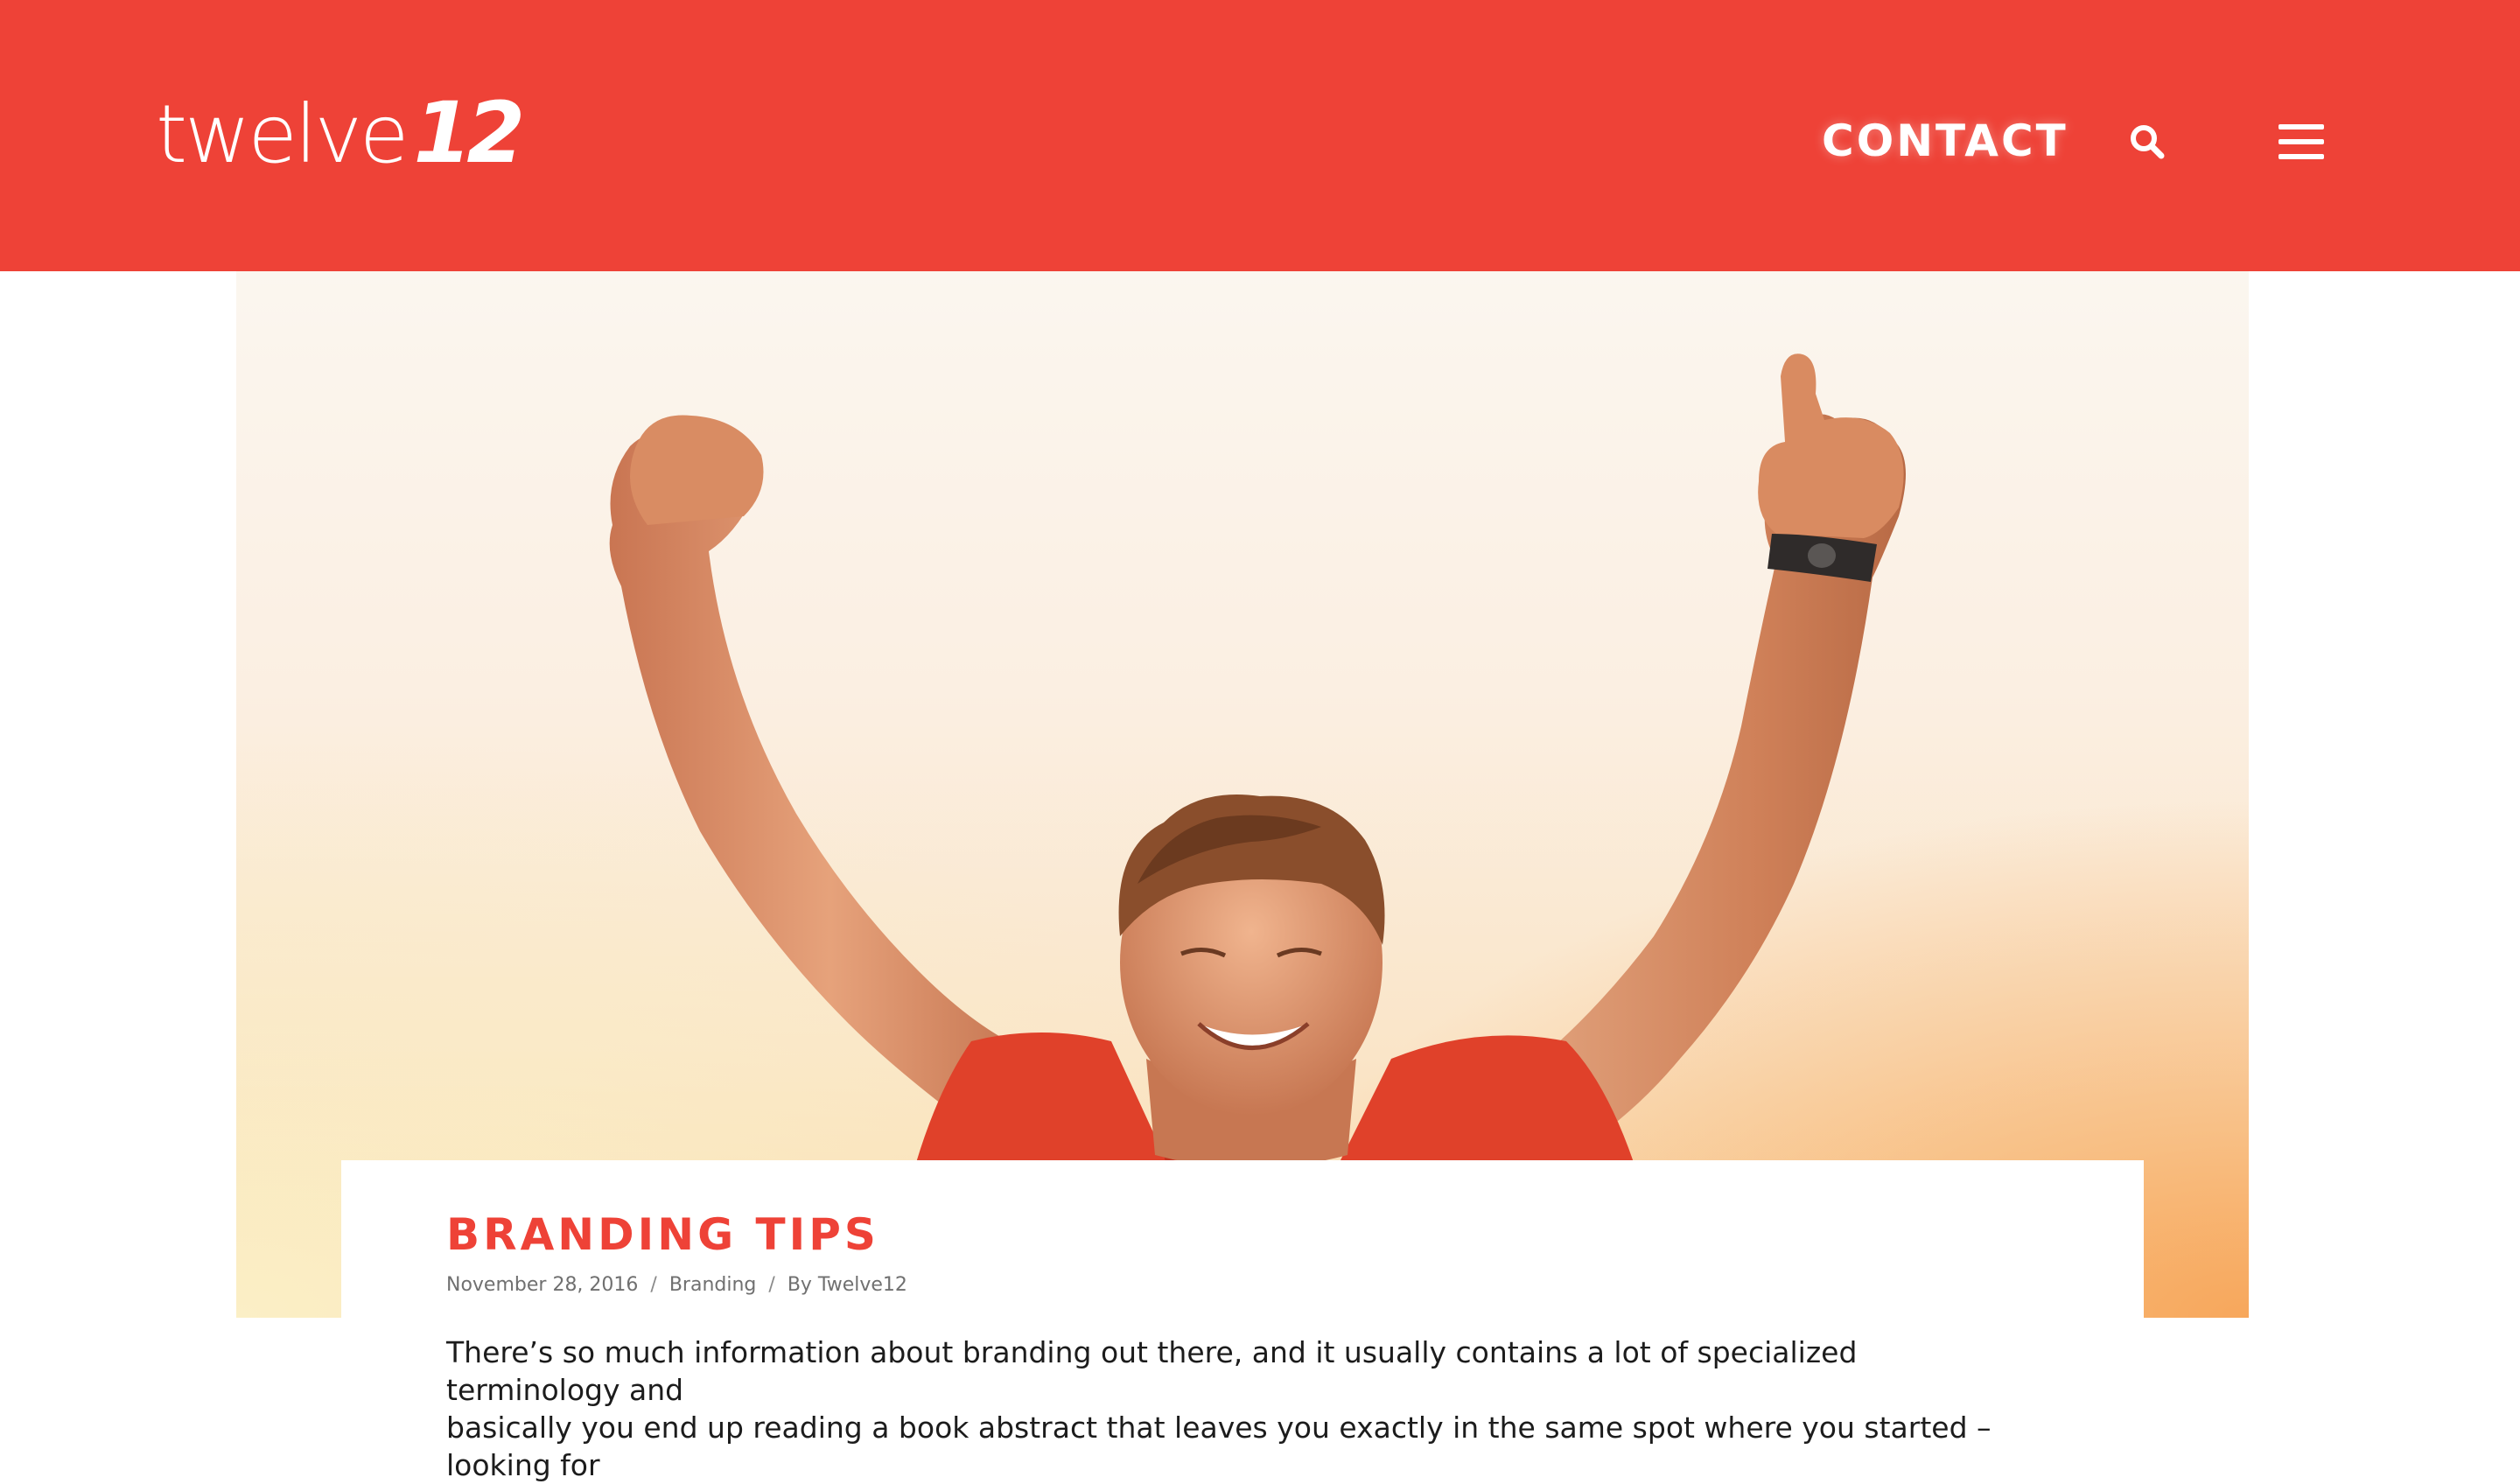 This screenshot has width=2520, height=1484. I want to click on menu-button, so click(2301, 141).